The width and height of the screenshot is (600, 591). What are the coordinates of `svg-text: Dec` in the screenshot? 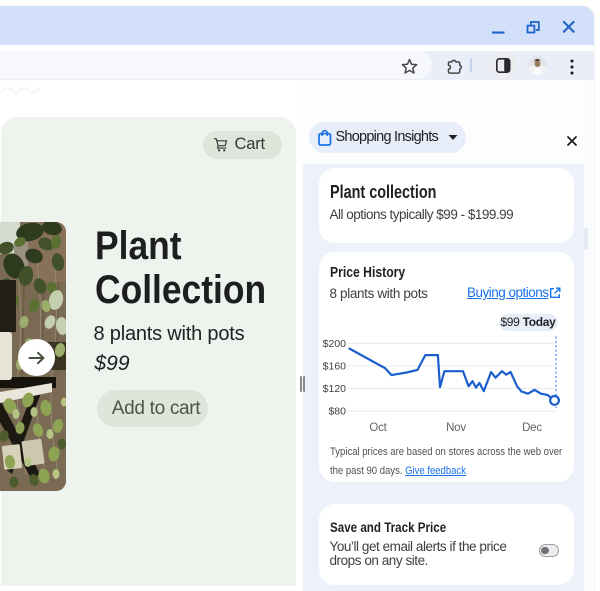 It's located at (532, 428).